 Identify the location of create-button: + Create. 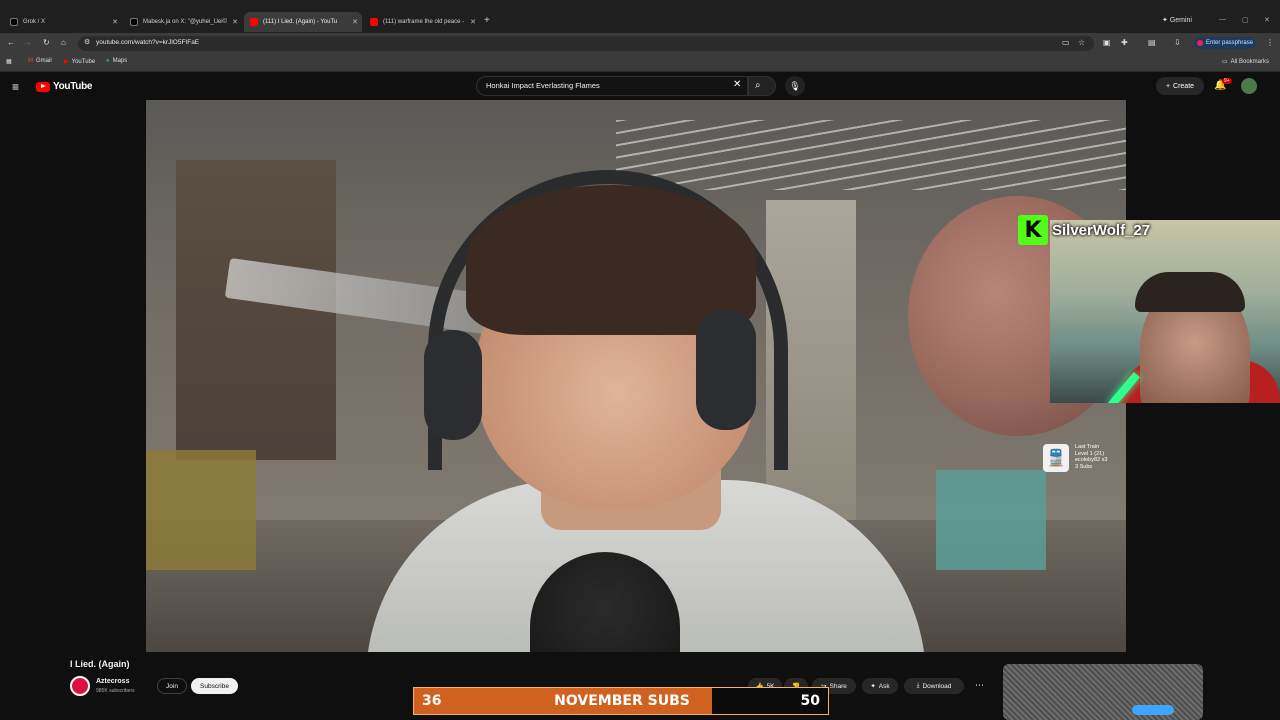
(1180, 86).